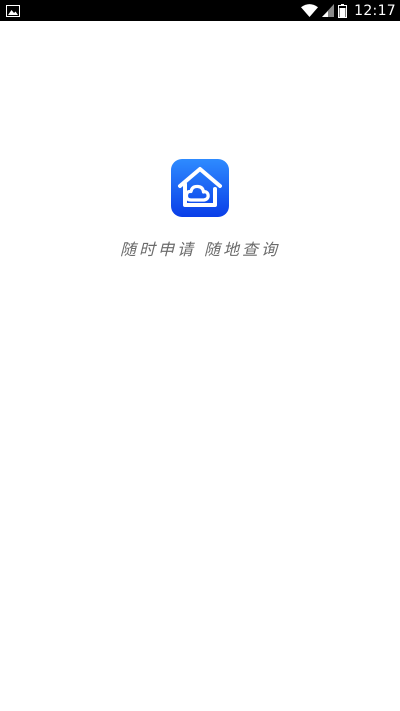  I want to click on battery-icon, so click(343, 10).